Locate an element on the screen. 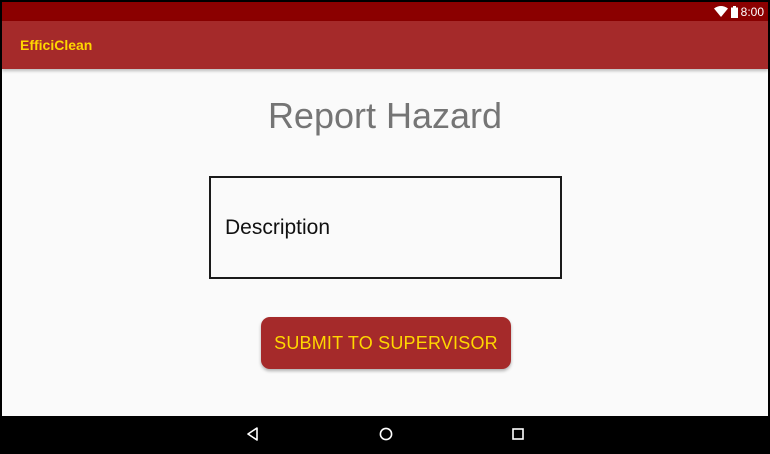 Image resolution: width=770 pixels, height=454 pixels. status-icons: 8:00 is located at coordinates (738, 11).